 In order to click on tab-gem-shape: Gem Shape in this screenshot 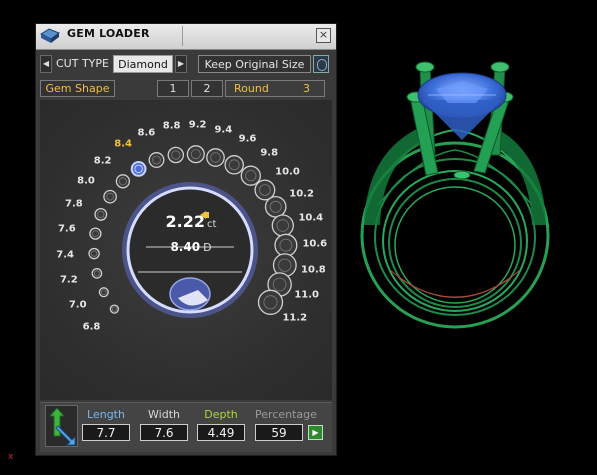, I will do `click(77, 88)`.